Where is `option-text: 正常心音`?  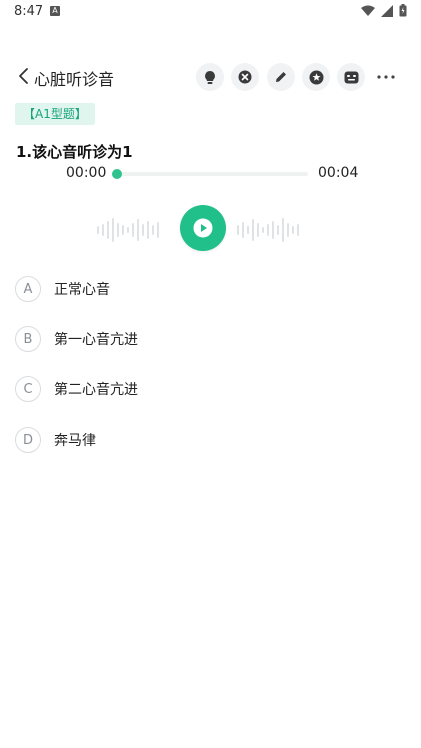 option-text: 正常心音 is located at coordinates (82, 290).